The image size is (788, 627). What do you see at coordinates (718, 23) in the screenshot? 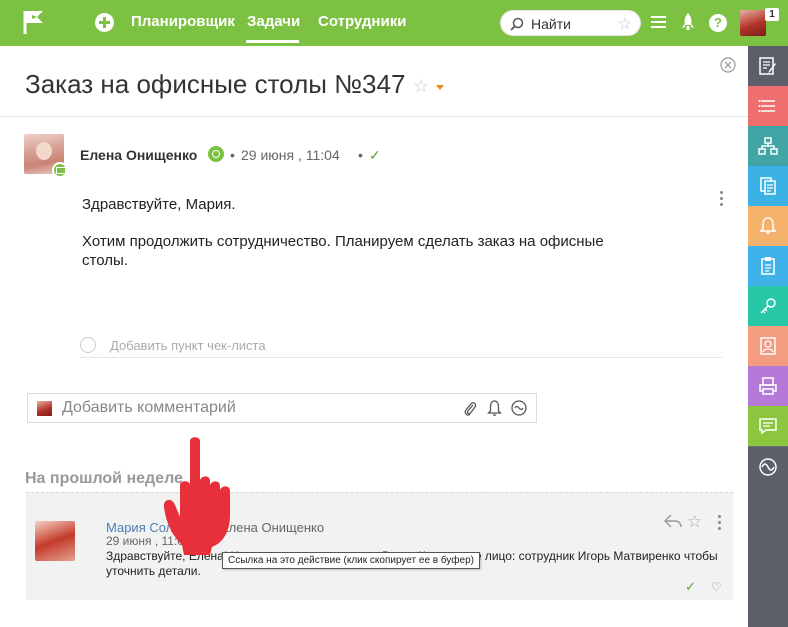
I see `help-icon: ?` at bounding box center [718, 23].